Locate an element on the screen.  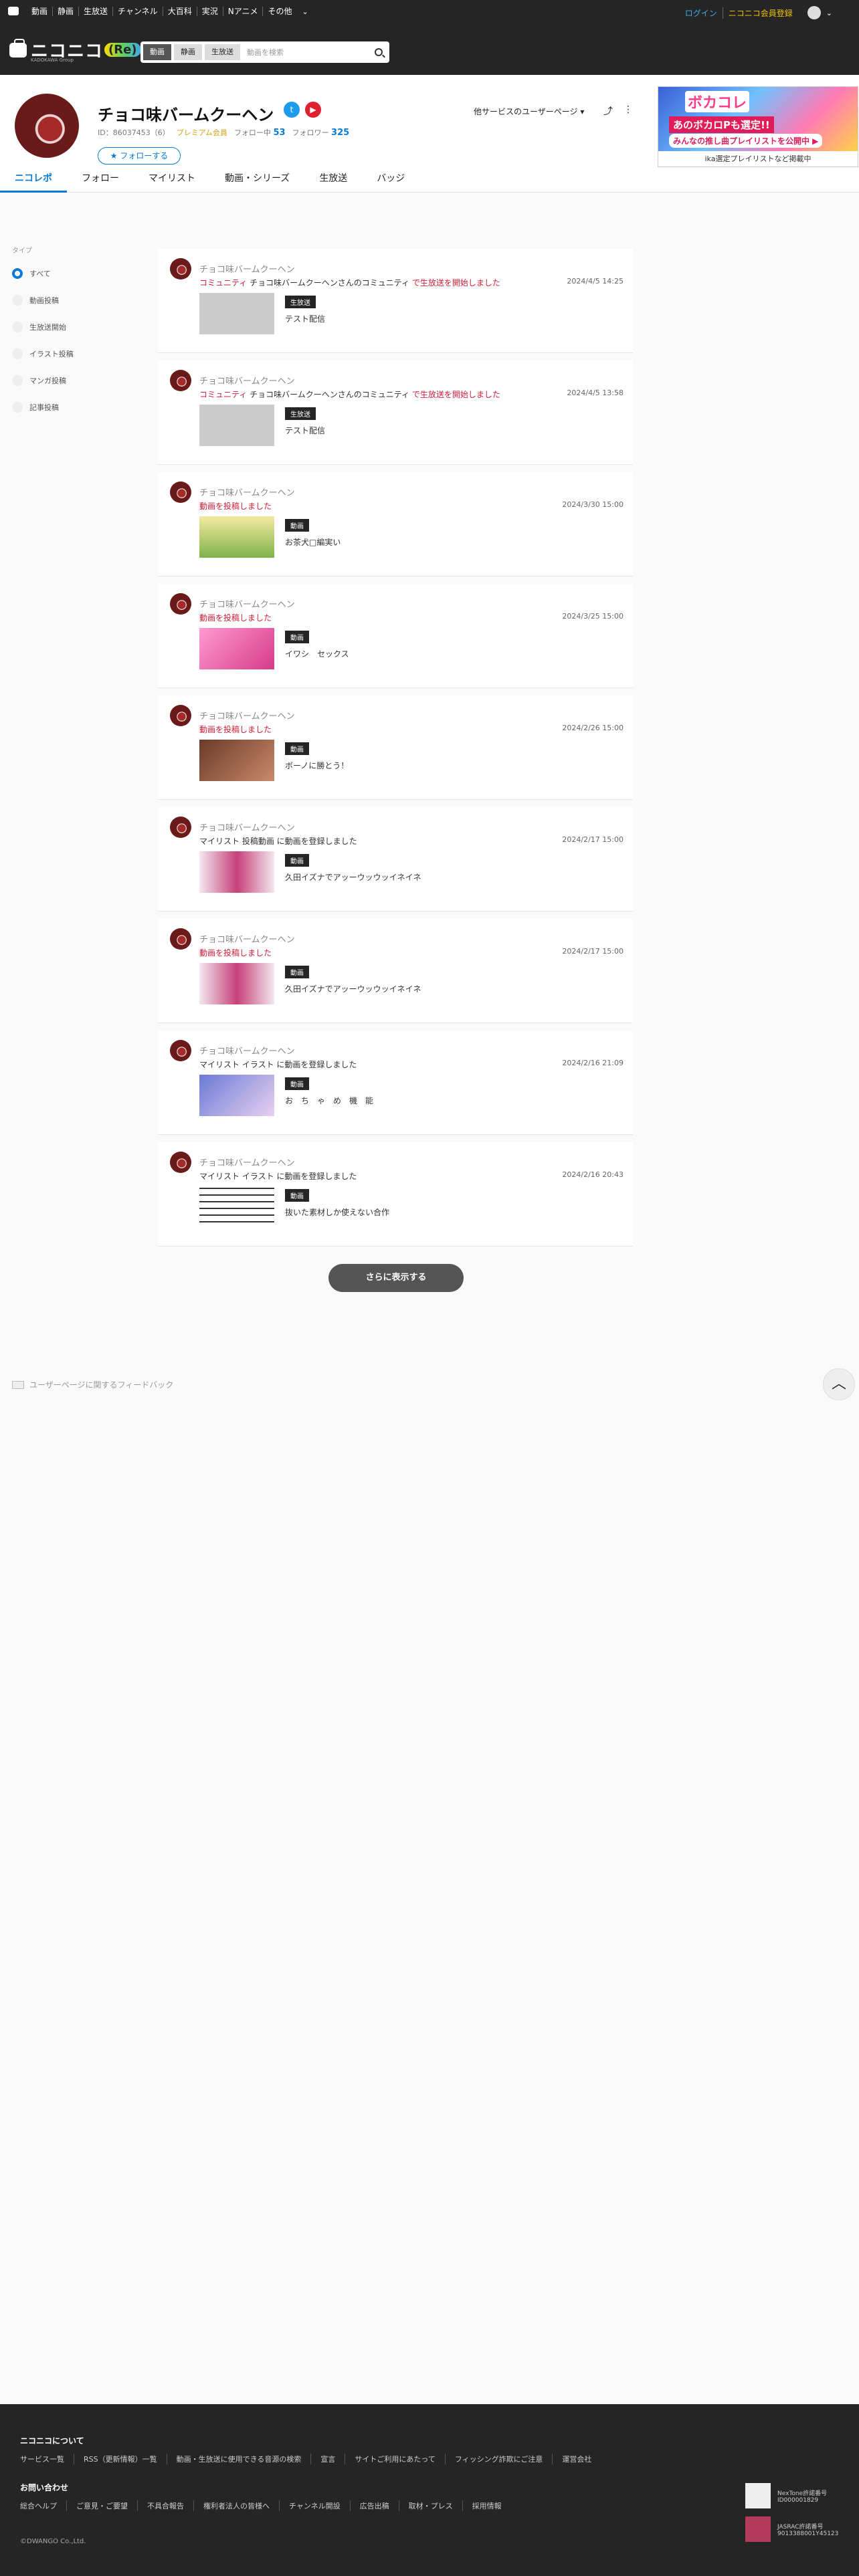
youtube-icon: ▶ is located at coordinates (313, 110).